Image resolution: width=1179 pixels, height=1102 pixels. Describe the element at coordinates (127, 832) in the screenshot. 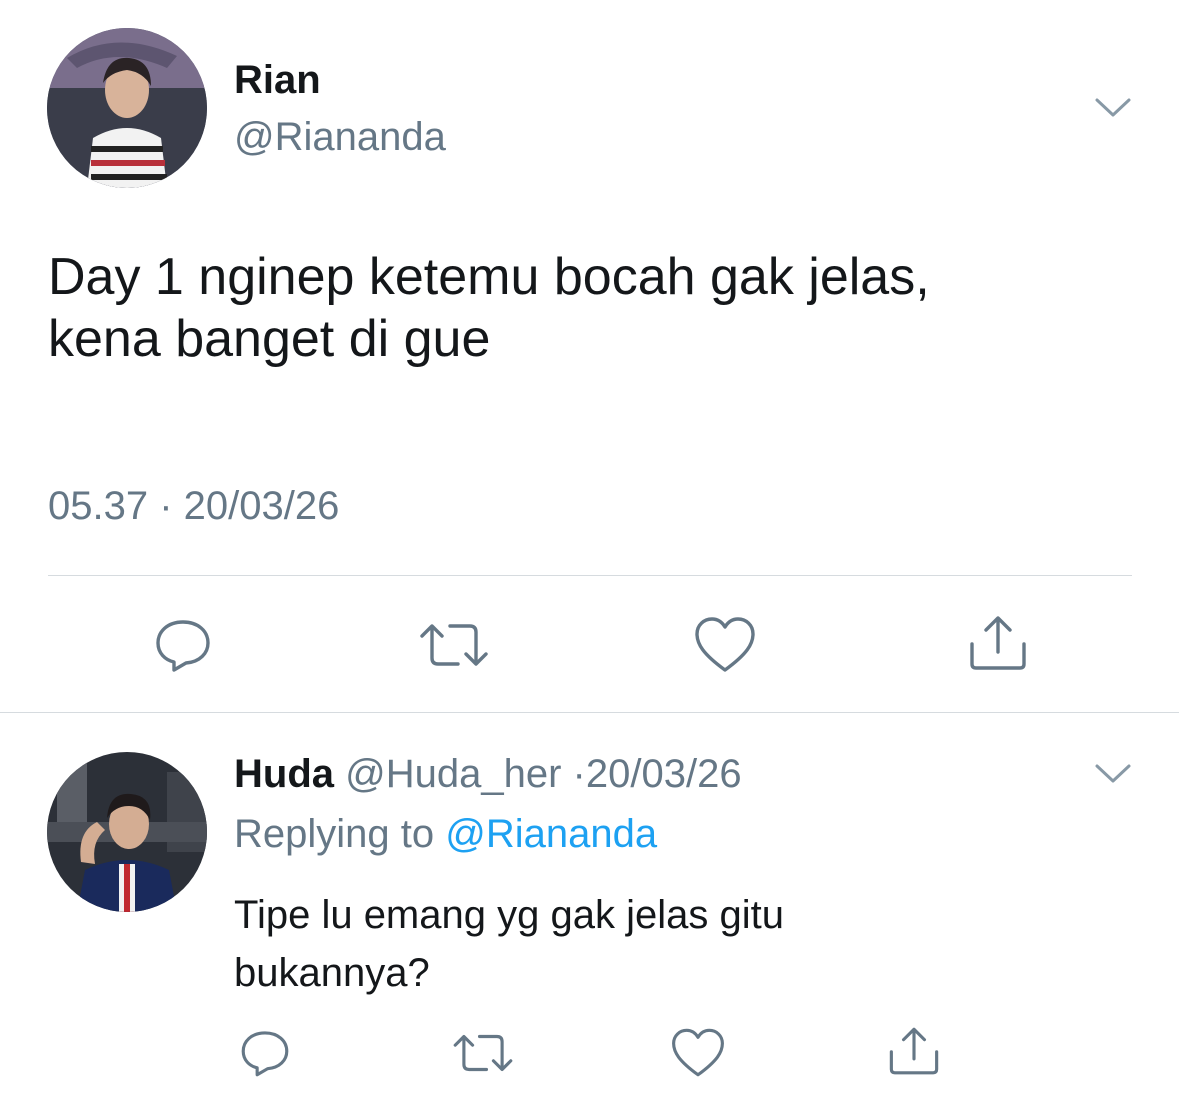

I see `avatar-huda` at that location.